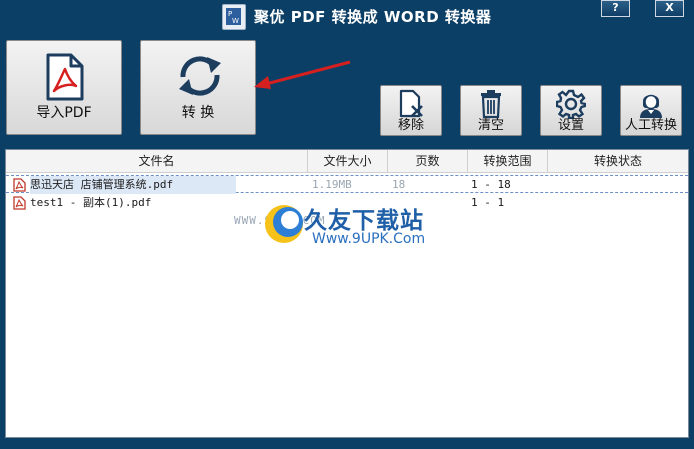 This screenshot has width=694, height=449. What do you see at coordinates (284, 224) in the screenshot?
I see `watermark-logo-icon` at bounding box center [284, 224].